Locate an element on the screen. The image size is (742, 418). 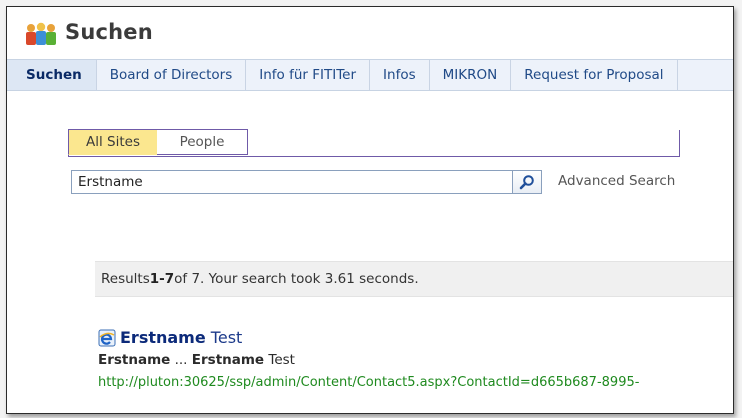
tab-request-for-proposal: Request for Proposal is located at coordinates (594, 75).